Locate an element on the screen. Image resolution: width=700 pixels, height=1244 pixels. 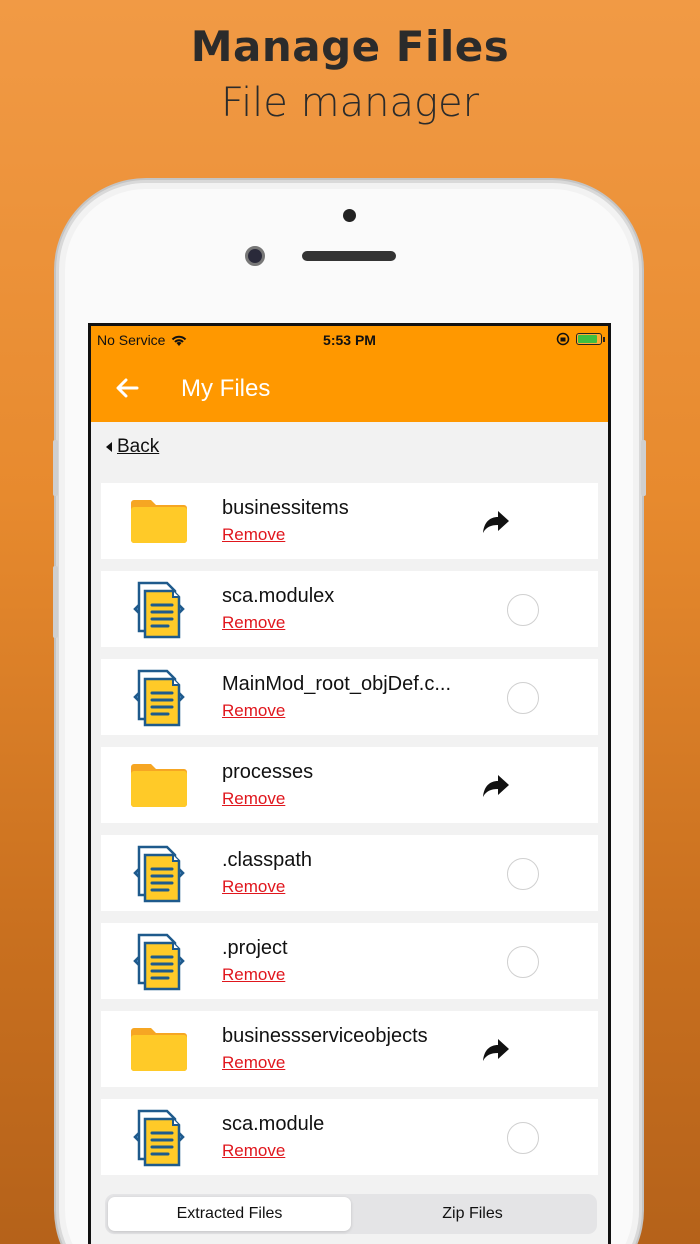
file-name: sca.modulex is located at coordinates (278, 596).